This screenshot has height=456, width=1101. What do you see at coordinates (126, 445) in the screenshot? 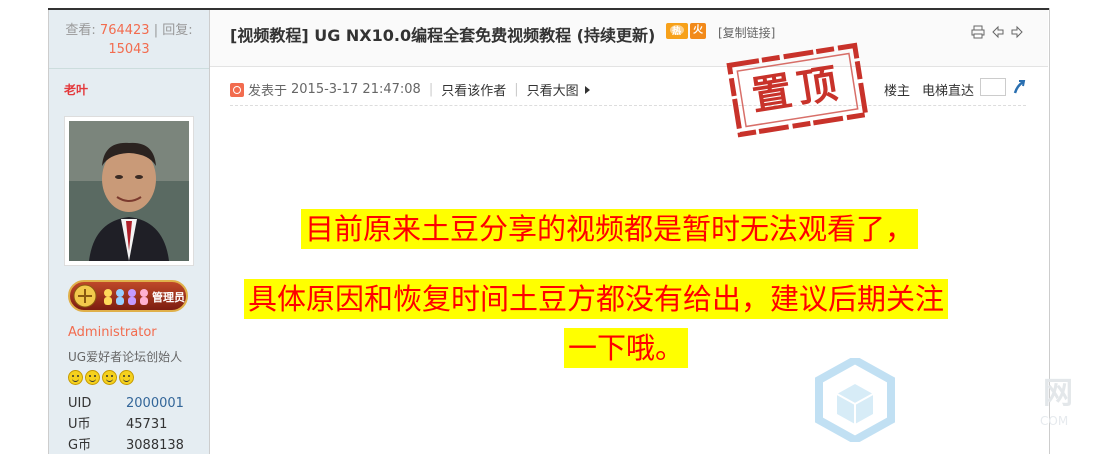
I see `stat-row-gcoin: G币 3088138` at bounding box center [126, 445].